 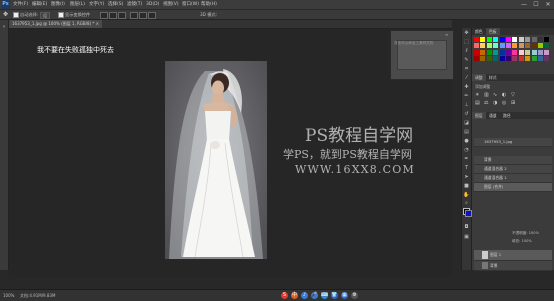 What do you see at coordinates (495, 103) in the screenshot?
I see `bw-icon: ◑` at bounding box center [495, 103].